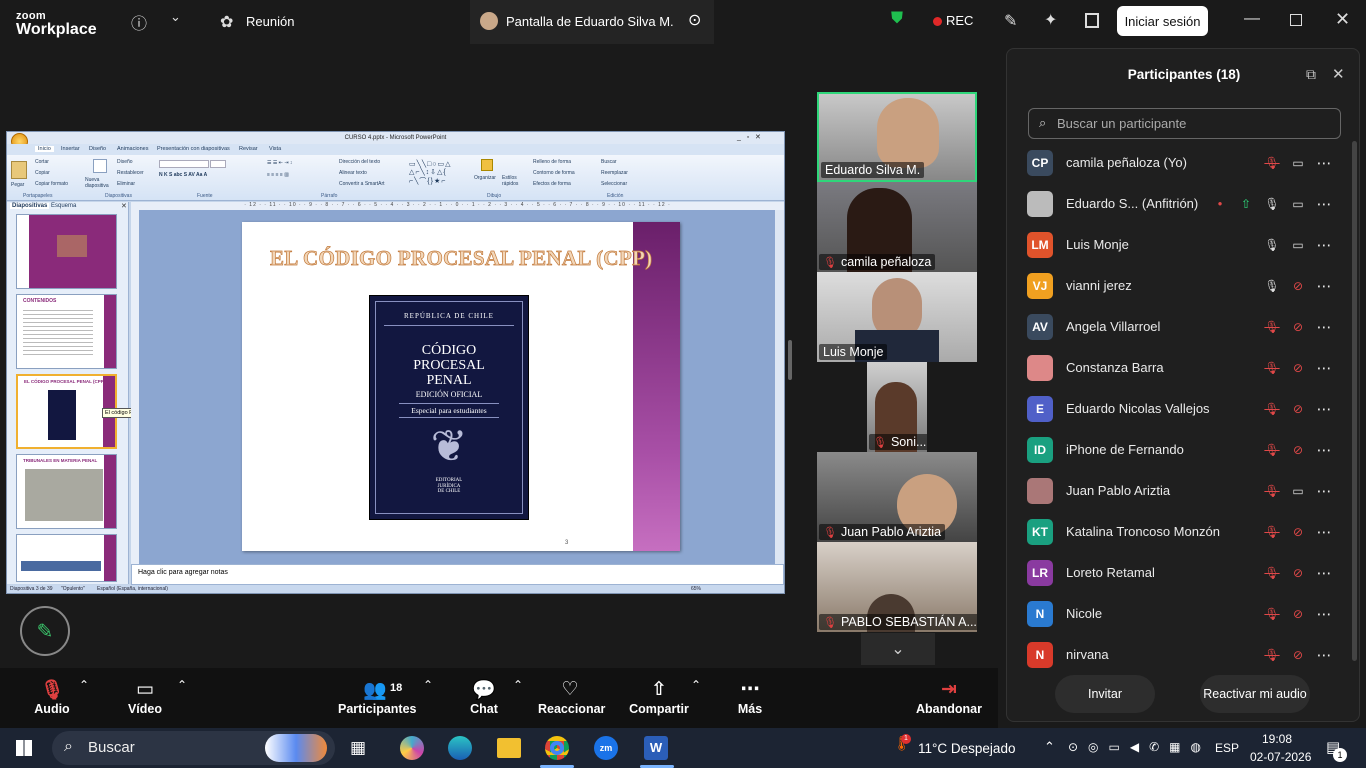  What do you see at coordinates (45, 631) in the screenshot?
I see `annotate-pen-button: ✎` at bounding box center [45, 631].